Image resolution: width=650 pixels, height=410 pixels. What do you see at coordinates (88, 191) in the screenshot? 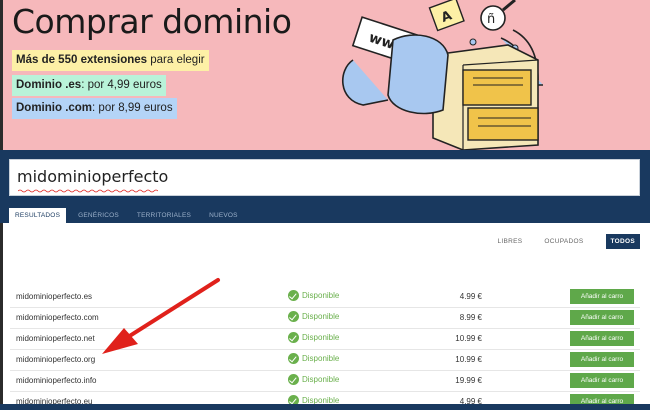
I see `spellcheck-underline` at bounding box center [88, 191].